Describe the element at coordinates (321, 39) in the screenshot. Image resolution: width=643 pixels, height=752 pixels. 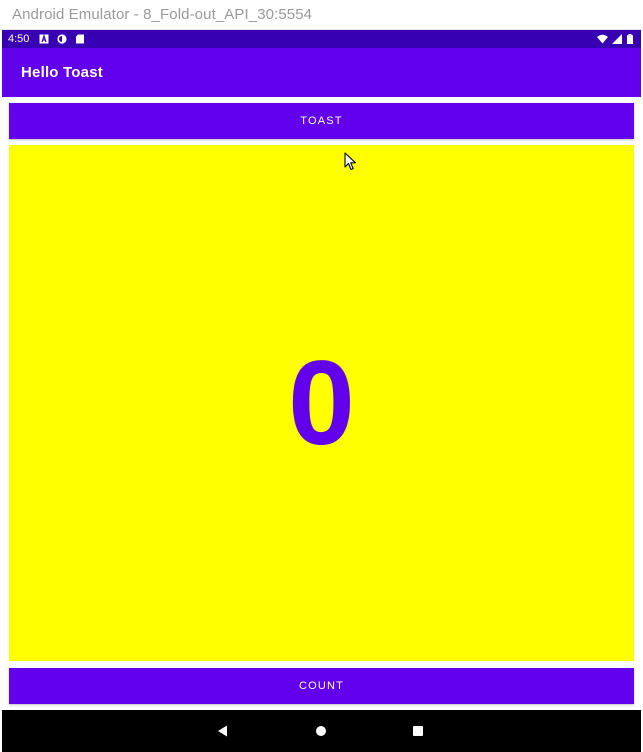
I see `status-bar: 4:50` at that location.